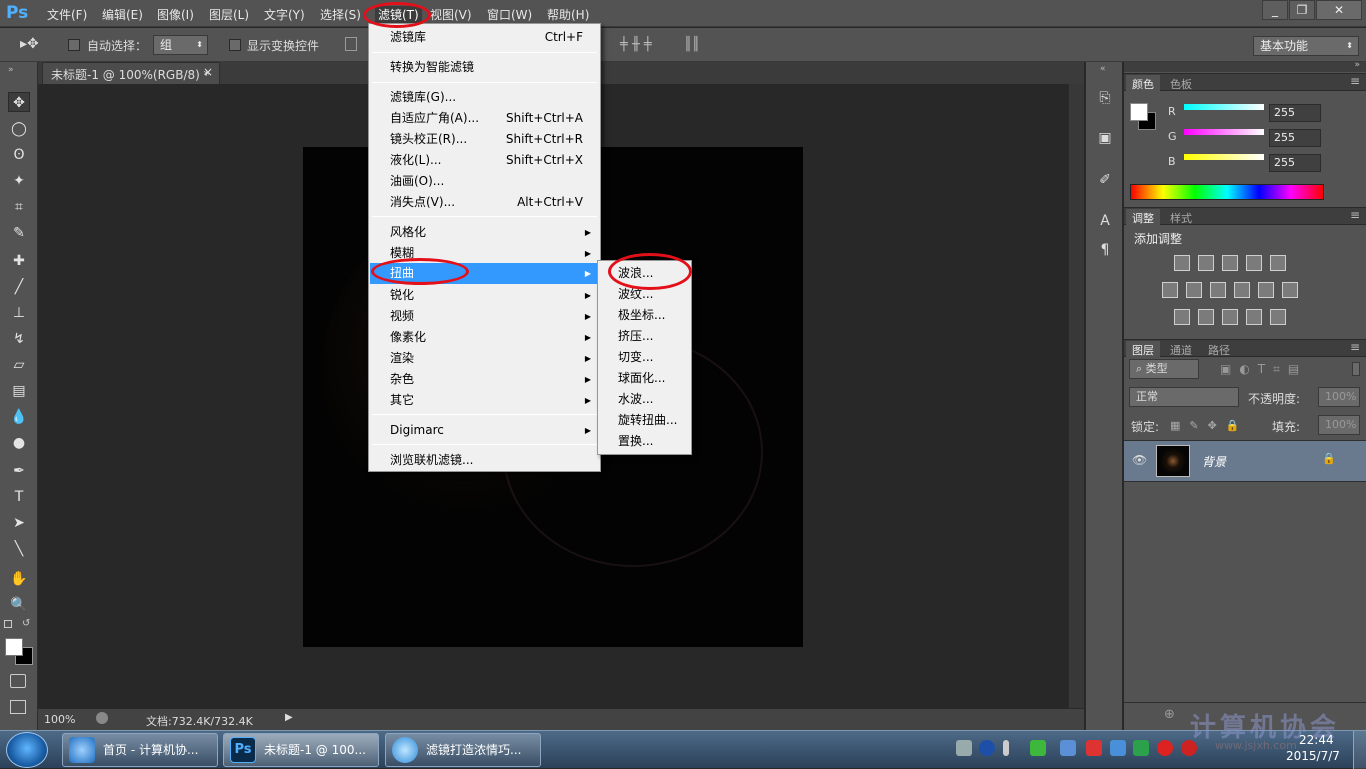 The image size is (1366, 769). What do you see at coordinates (1143, 83) in the screenshot?
I see `tab-color: 颜色` at bounding box center [1143, 83].